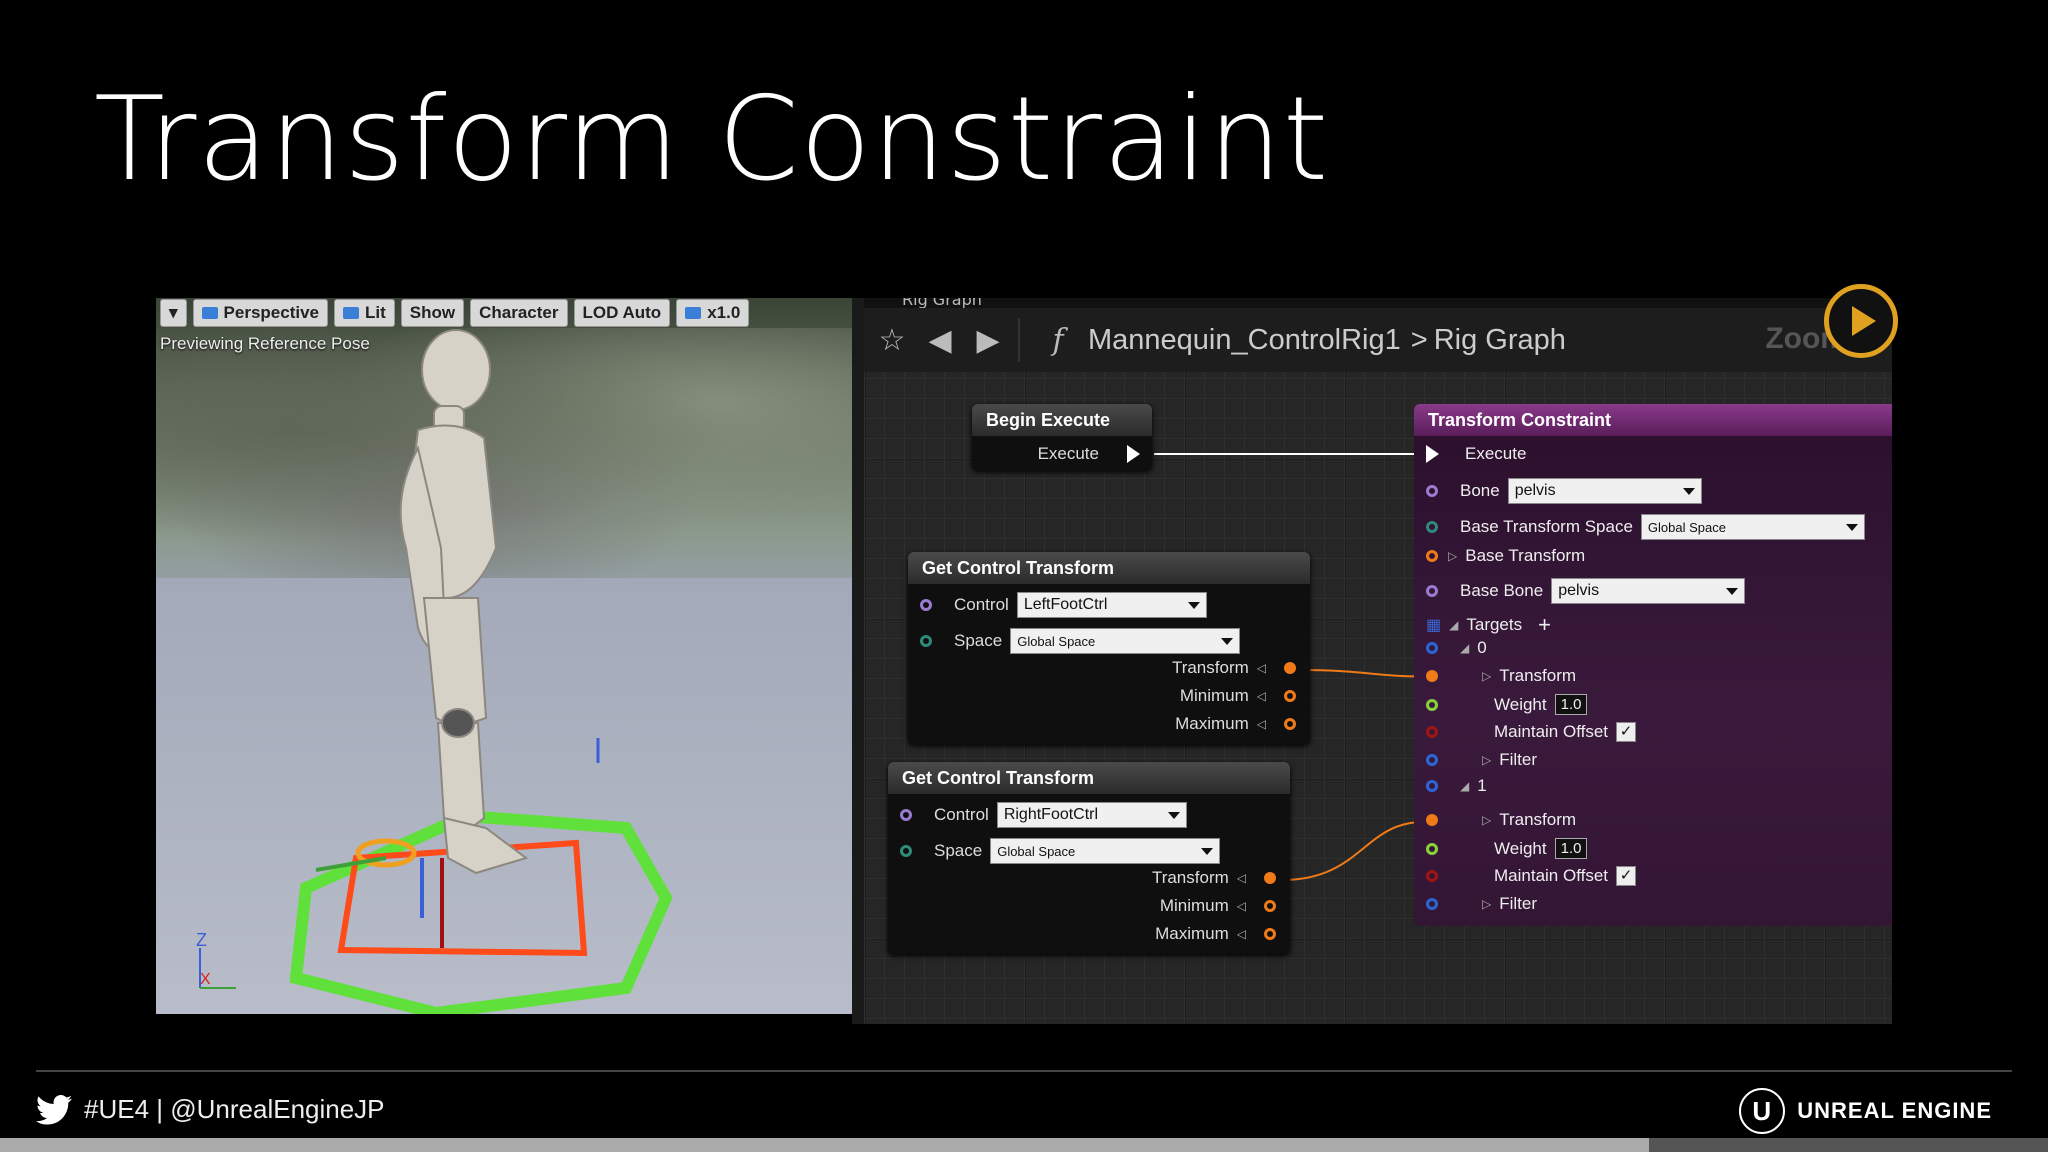 This screenshot has width=2048, height=1152. I want to click on control-row-1: Control LeftFootCtrl, so click(1063, 605).